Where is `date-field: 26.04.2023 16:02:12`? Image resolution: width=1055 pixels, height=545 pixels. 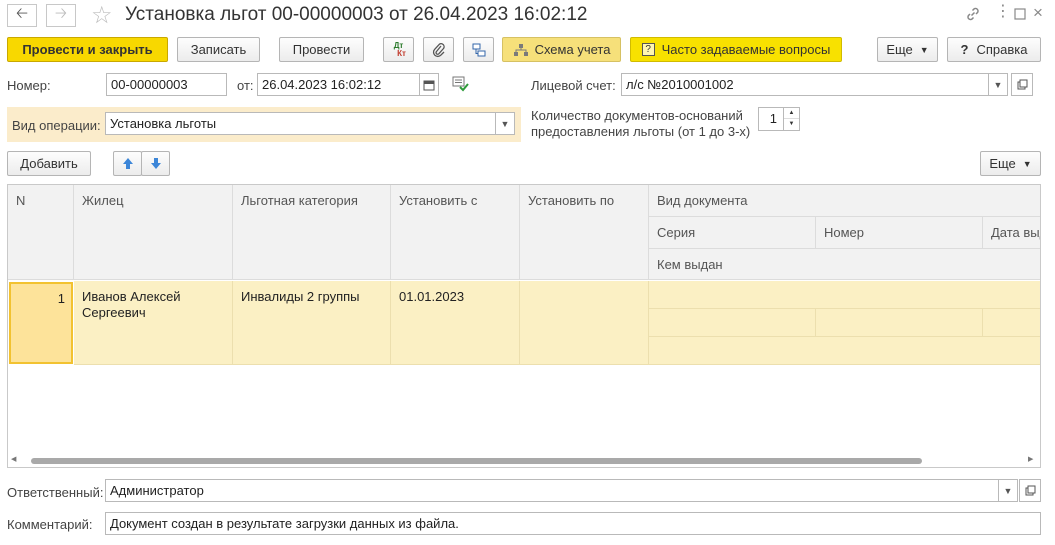 date-field: 26.04.2023 16:02:12 is located at coordinates (338, 84).